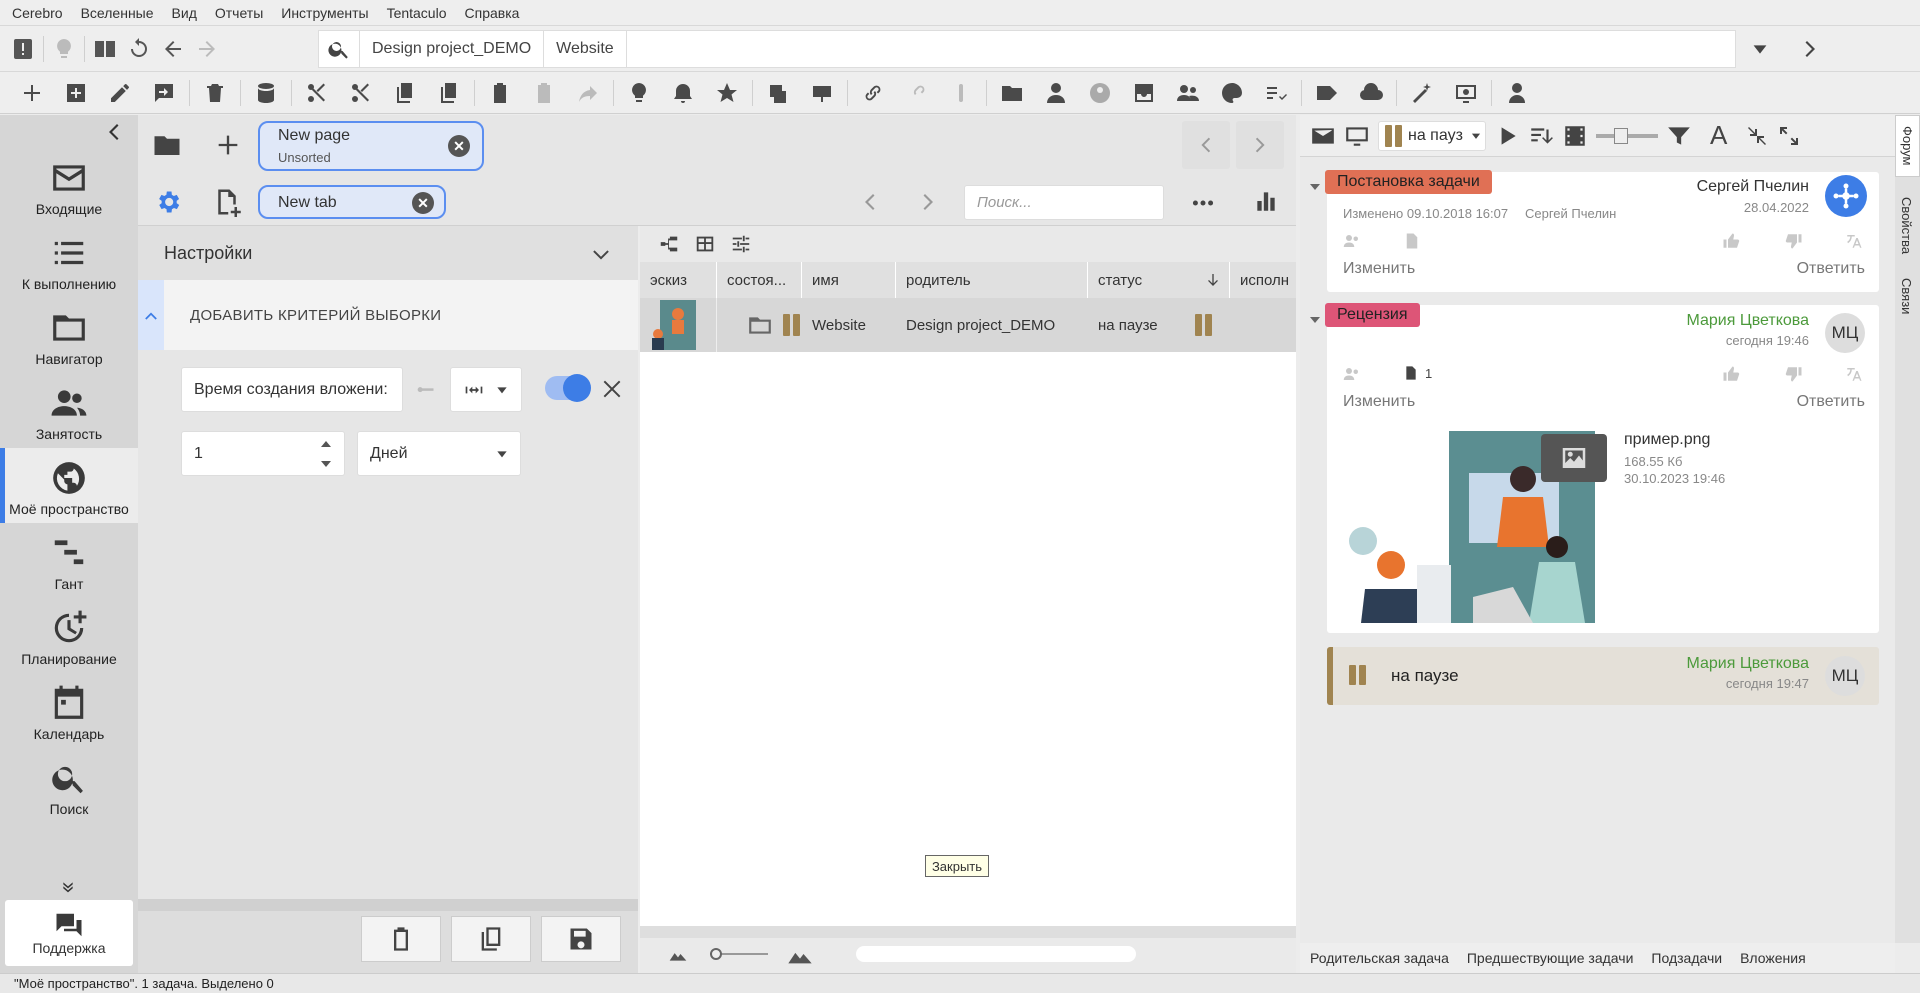  What do you see at coordinates (361, 93) in the screenshot?
I see `cut-link-icon` at bounding box center [361, 93].